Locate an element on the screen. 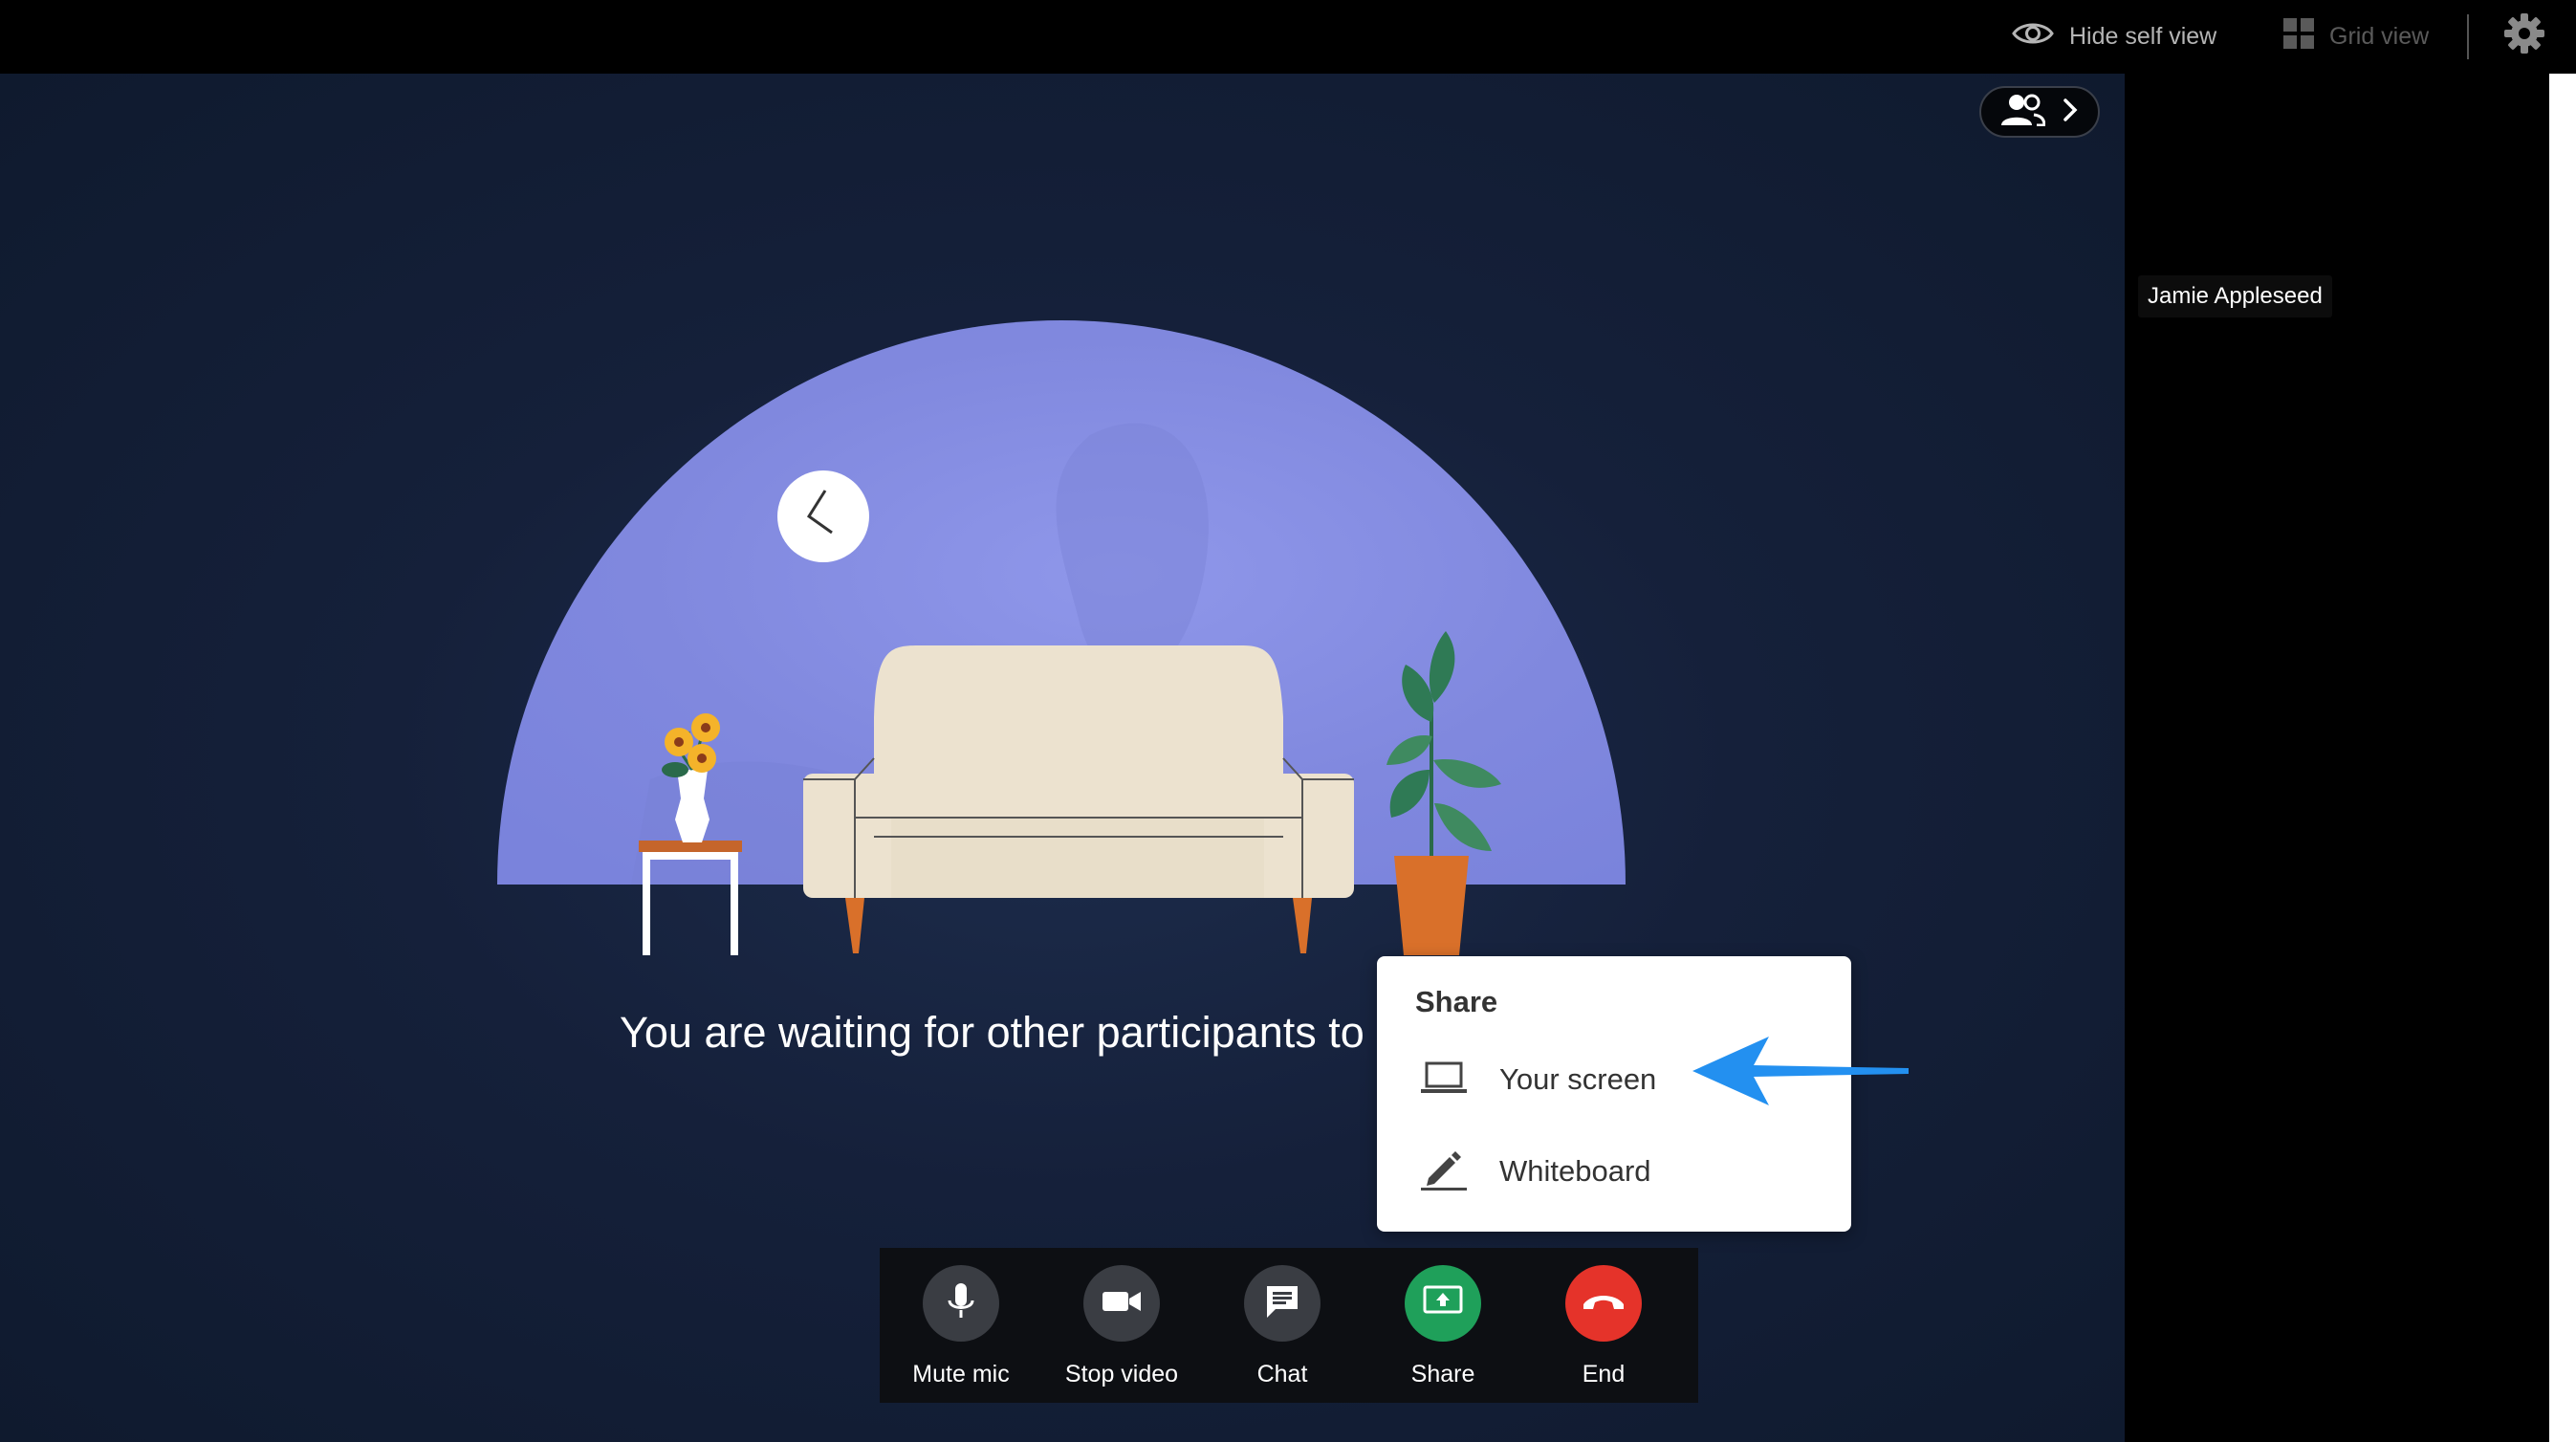 The width and height of the screenshot is (2576, 1442). eye-icon is located at coordinates (2033, 37).